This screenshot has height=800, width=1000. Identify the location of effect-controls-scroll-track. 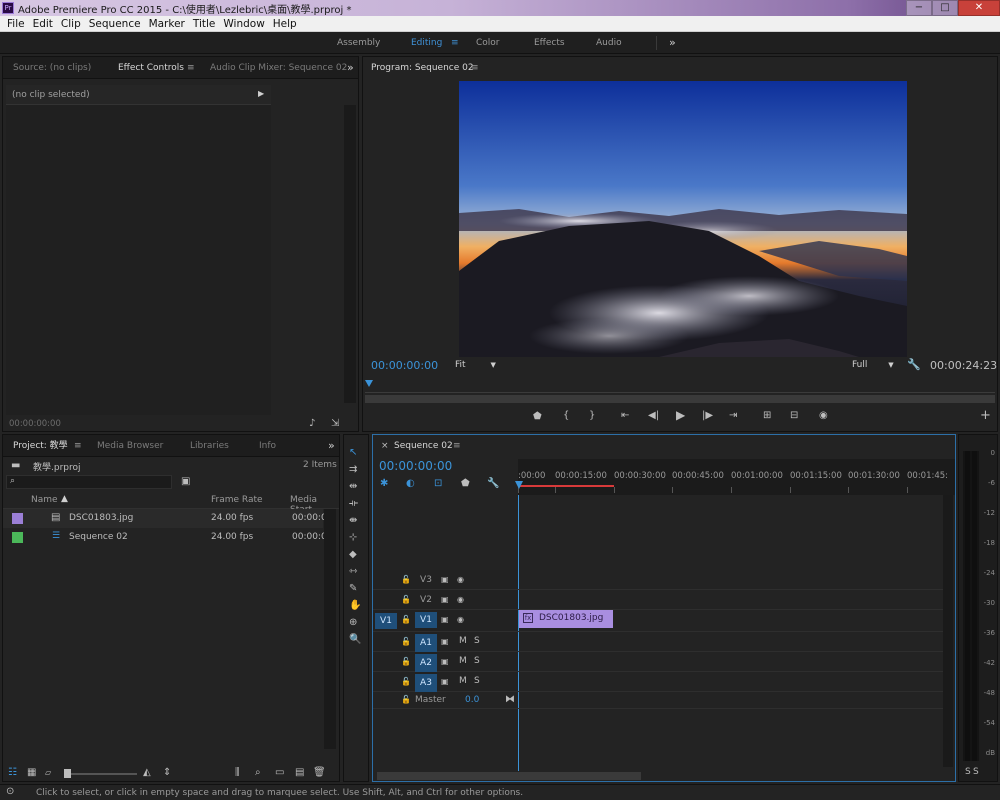
(350, 254).